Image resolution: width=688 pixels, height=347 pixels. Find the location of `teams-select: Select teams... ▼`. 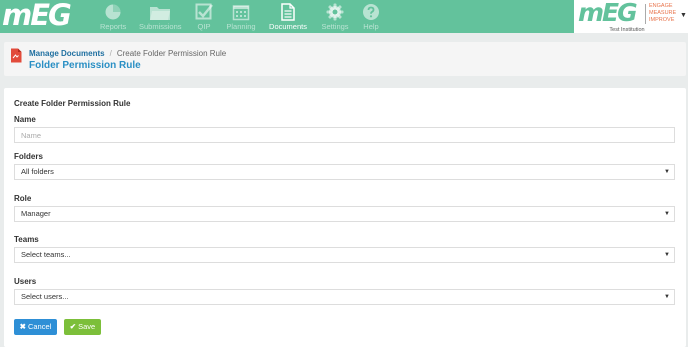

teams-select: Select teams... ▼ is located at coordinates (344, 255).